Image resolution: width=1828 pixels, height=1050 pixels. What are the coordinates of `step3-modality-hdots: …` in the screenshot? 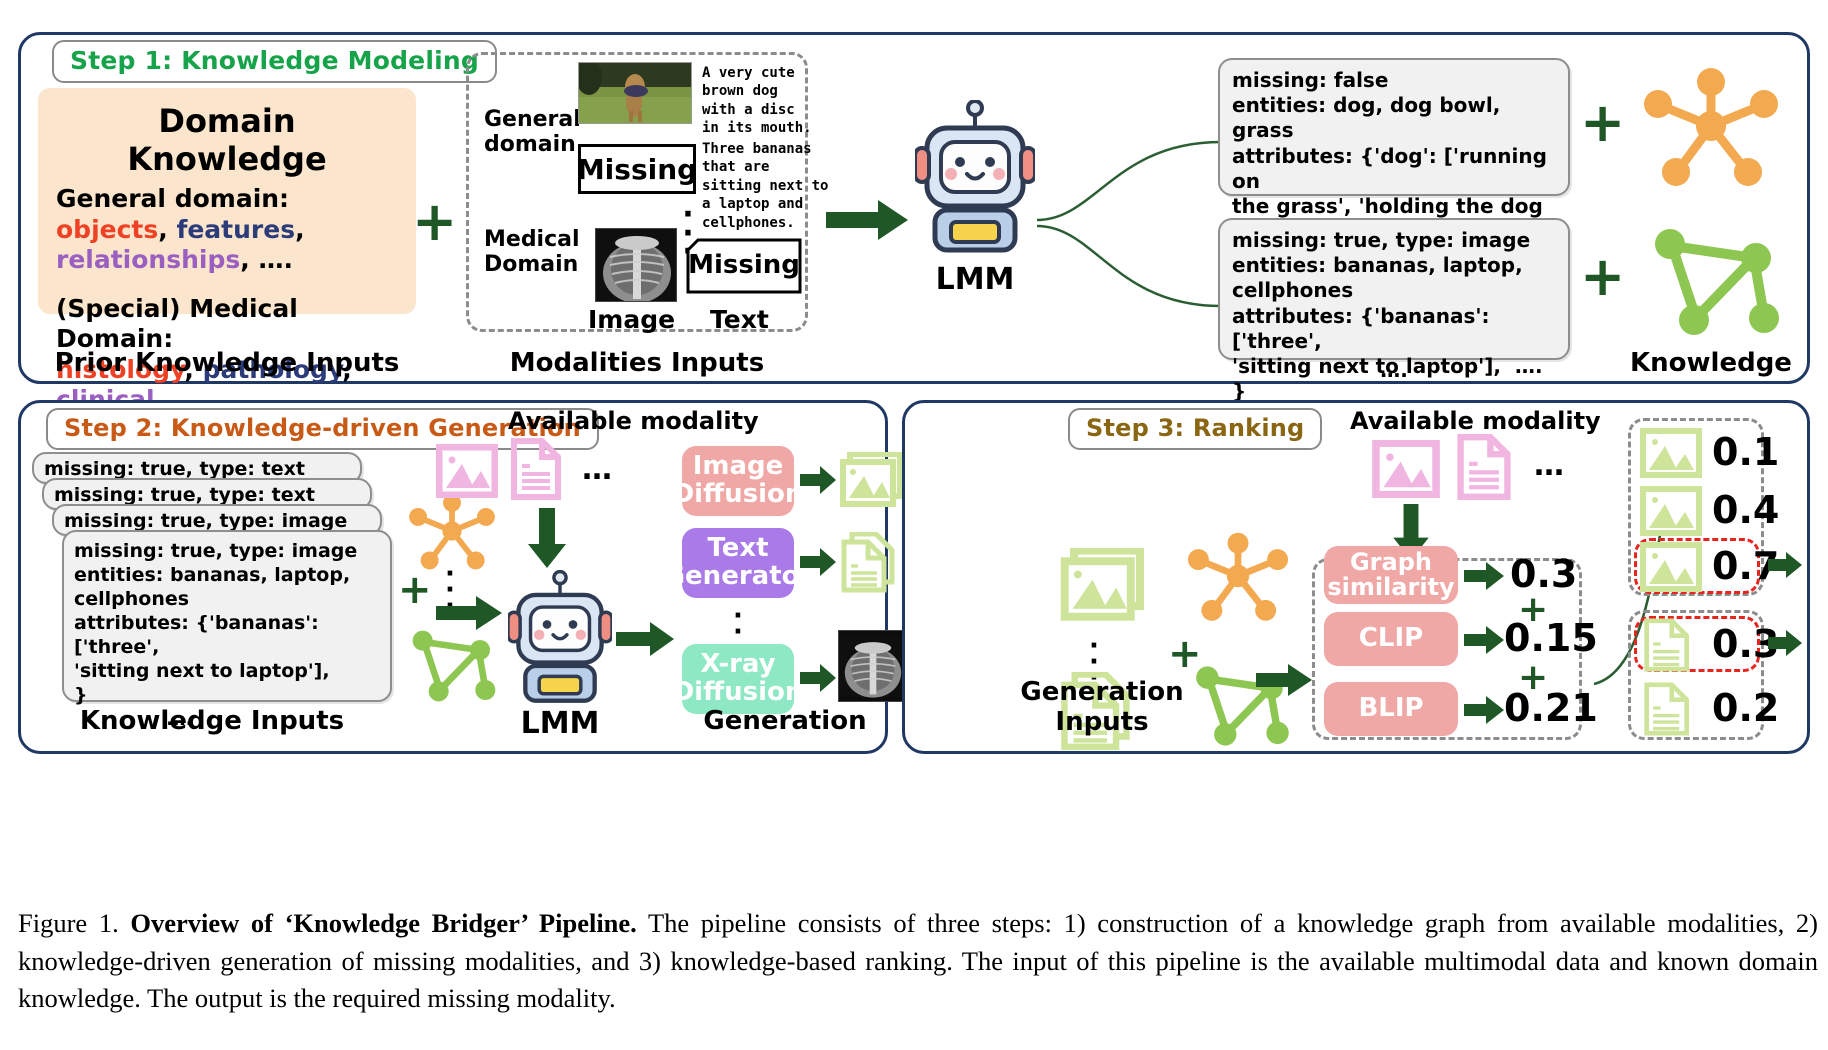 It's located at (1549, 465).